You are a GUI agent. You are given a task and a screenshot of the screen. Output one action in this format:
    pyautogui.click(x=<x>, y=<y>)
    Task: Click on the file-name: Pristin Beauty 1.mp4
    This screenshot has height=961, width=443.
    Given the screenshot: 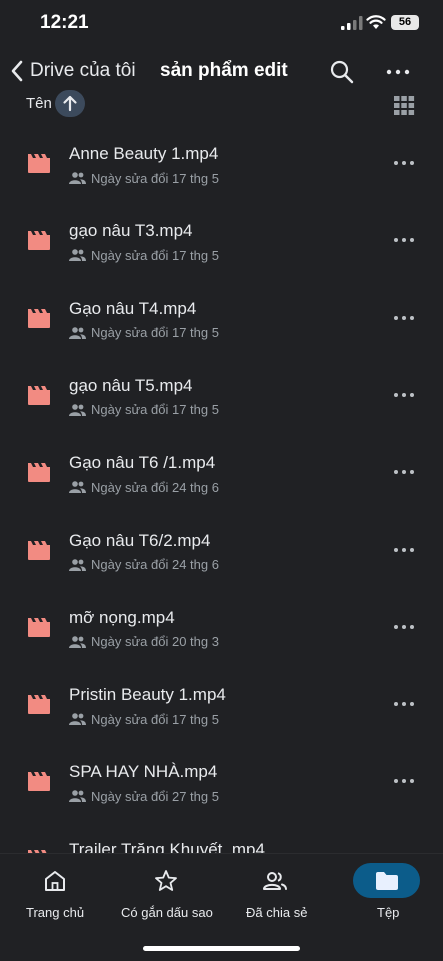 What is the action you would take?
    pyautogui.click(x=147, y=695)
    